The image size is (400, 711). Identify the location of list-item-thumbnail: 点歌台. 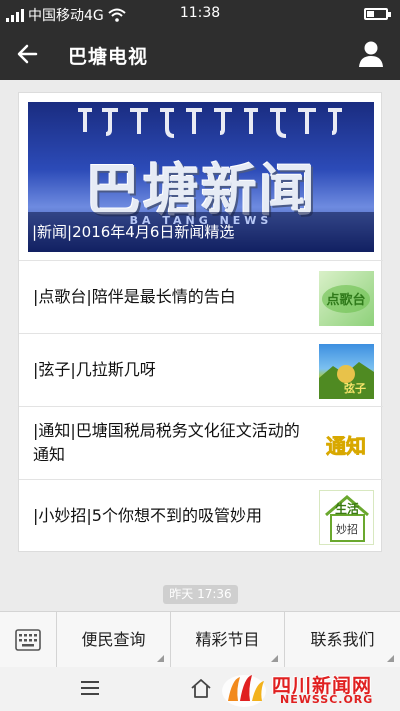
(346, 298).